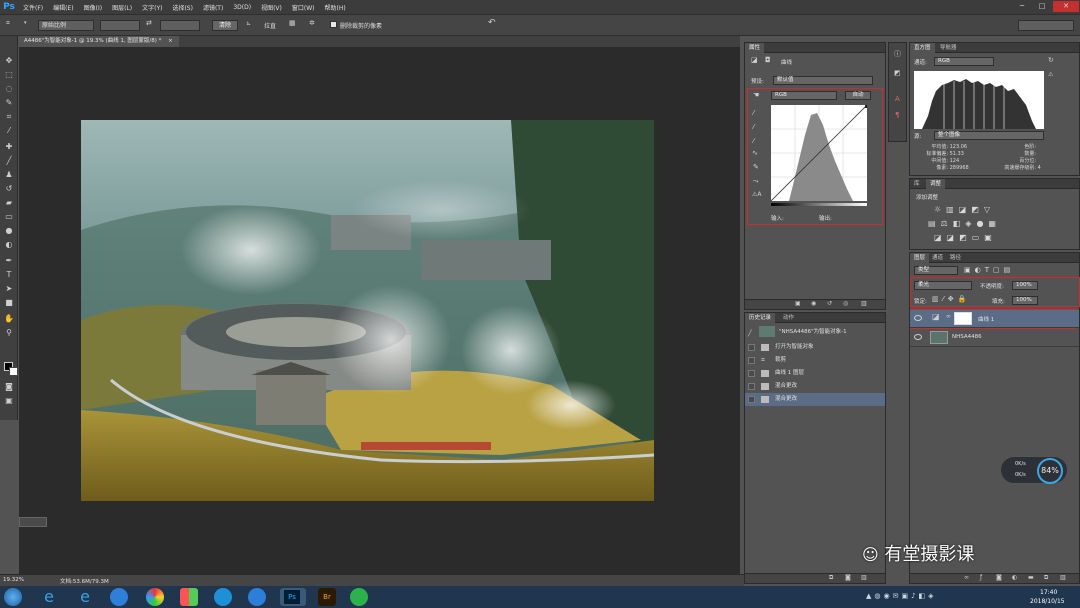  What do you see at coordinates (922, 48) in the screenshot?
I see `tab-histogram: 直方图` at bounding box center [922, 48].